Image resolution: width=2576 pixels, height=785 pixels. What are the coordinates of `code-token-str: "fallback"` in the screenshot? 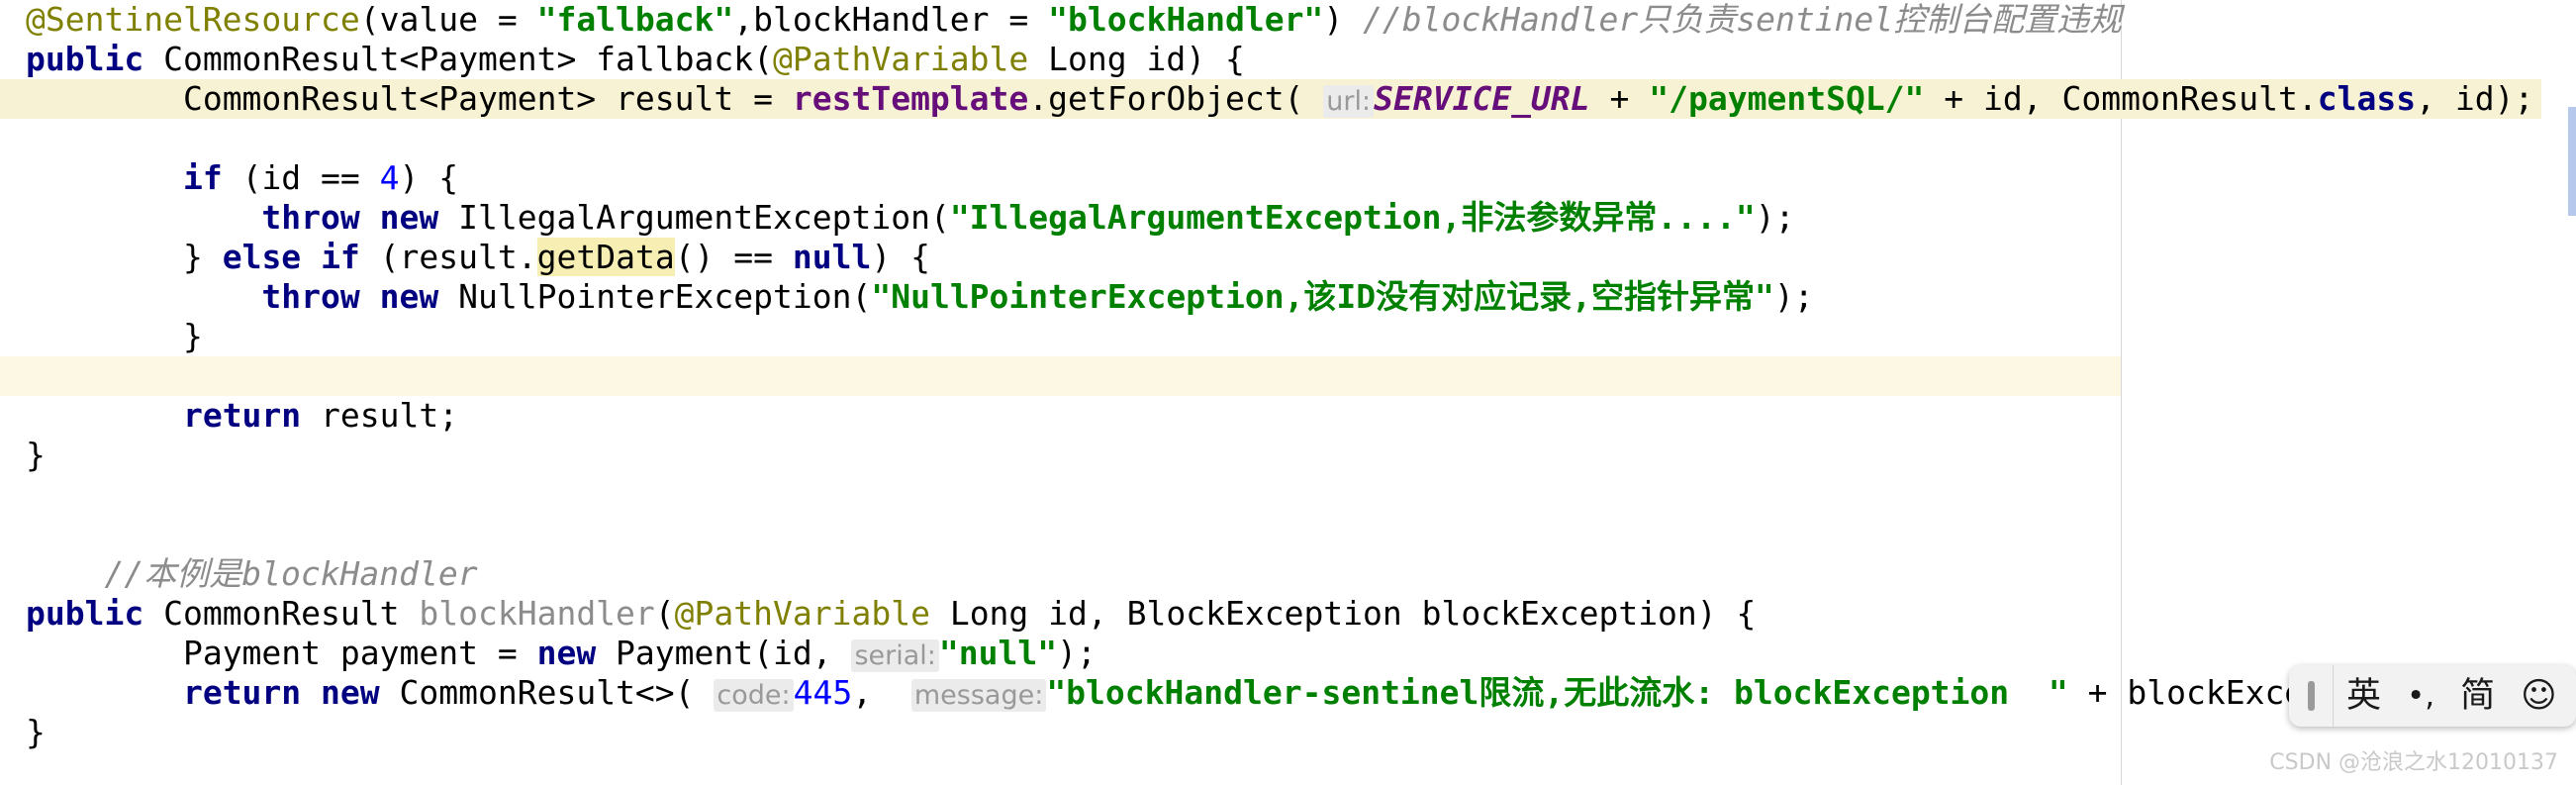 It's located at (635, 19).